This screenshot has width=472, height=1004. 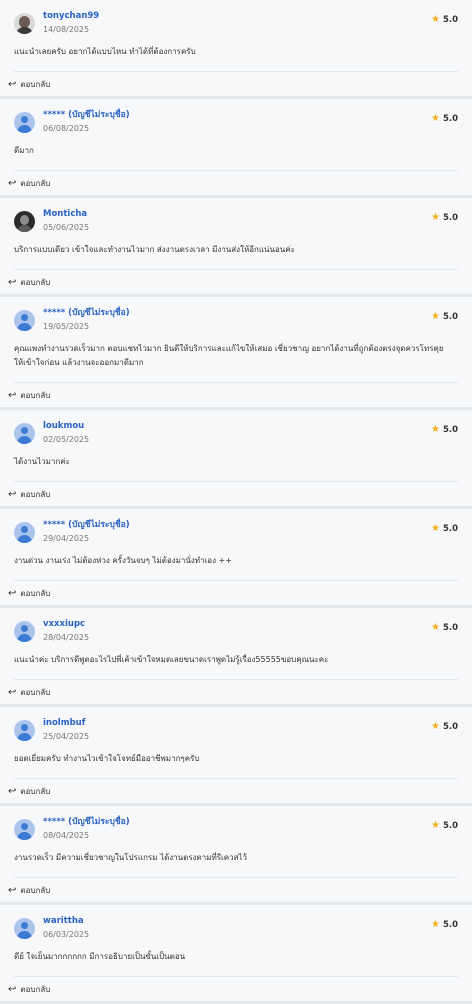 I want to click on review-date: 28/04/2025, so click(x=66, y=637).